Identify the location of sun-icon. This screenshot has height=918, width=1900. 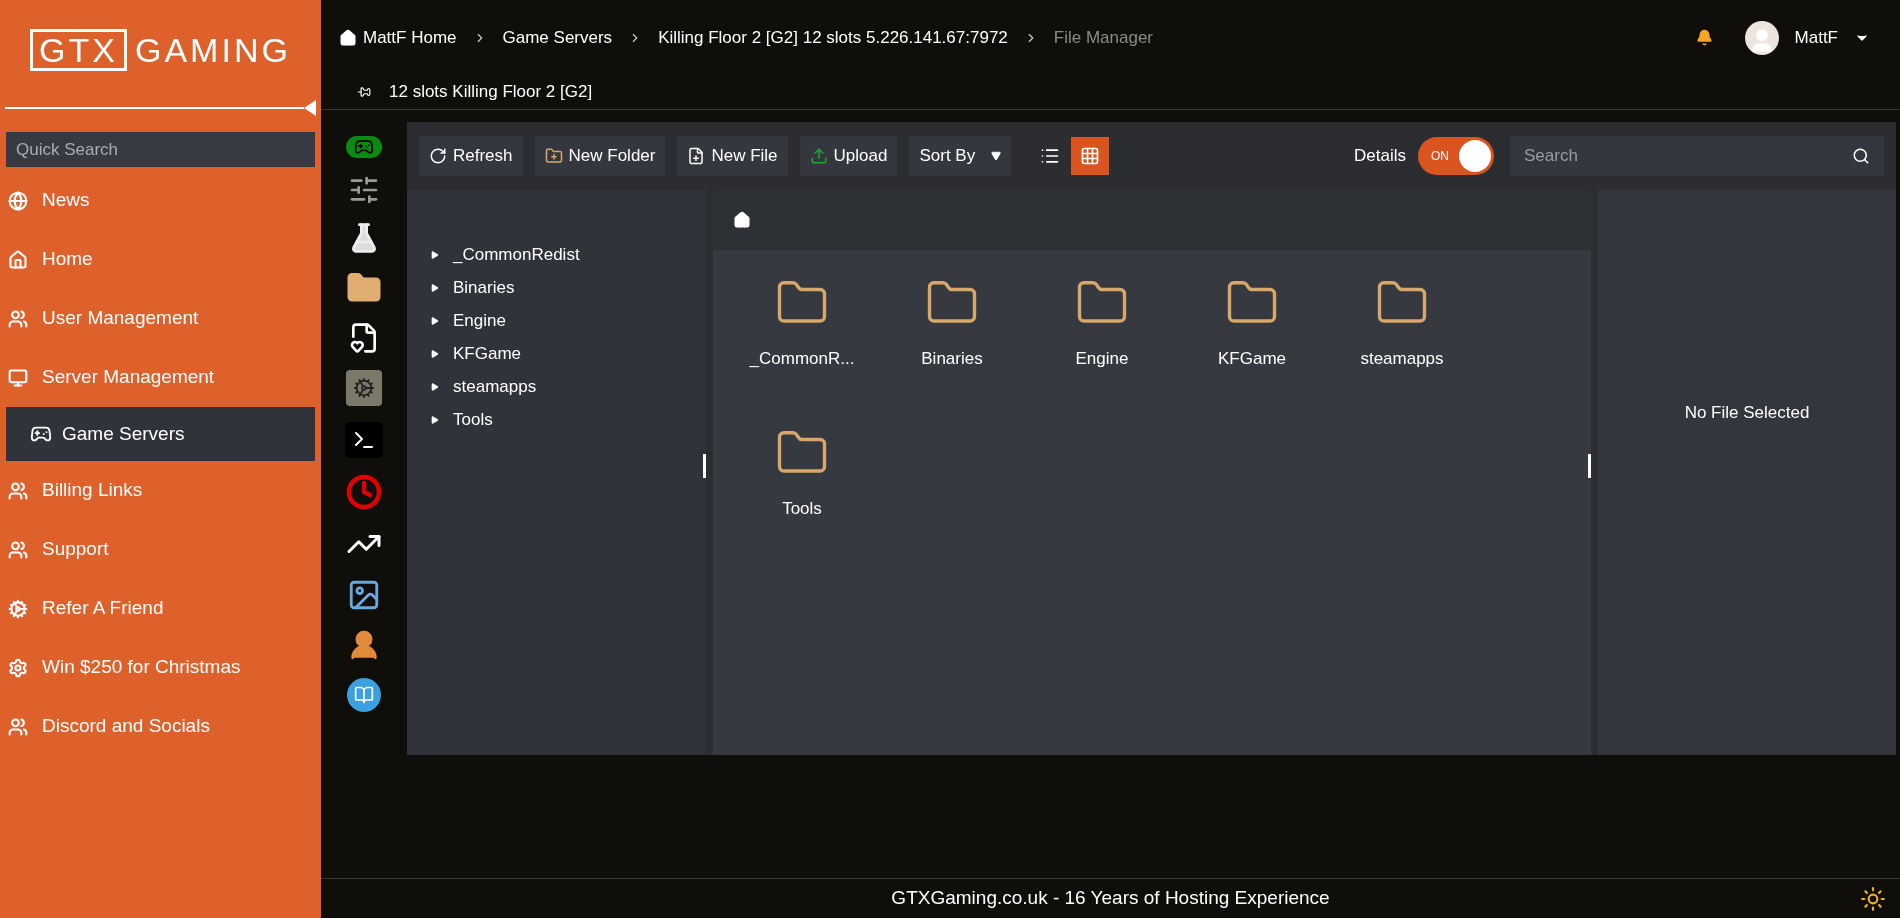
(1873, 898).